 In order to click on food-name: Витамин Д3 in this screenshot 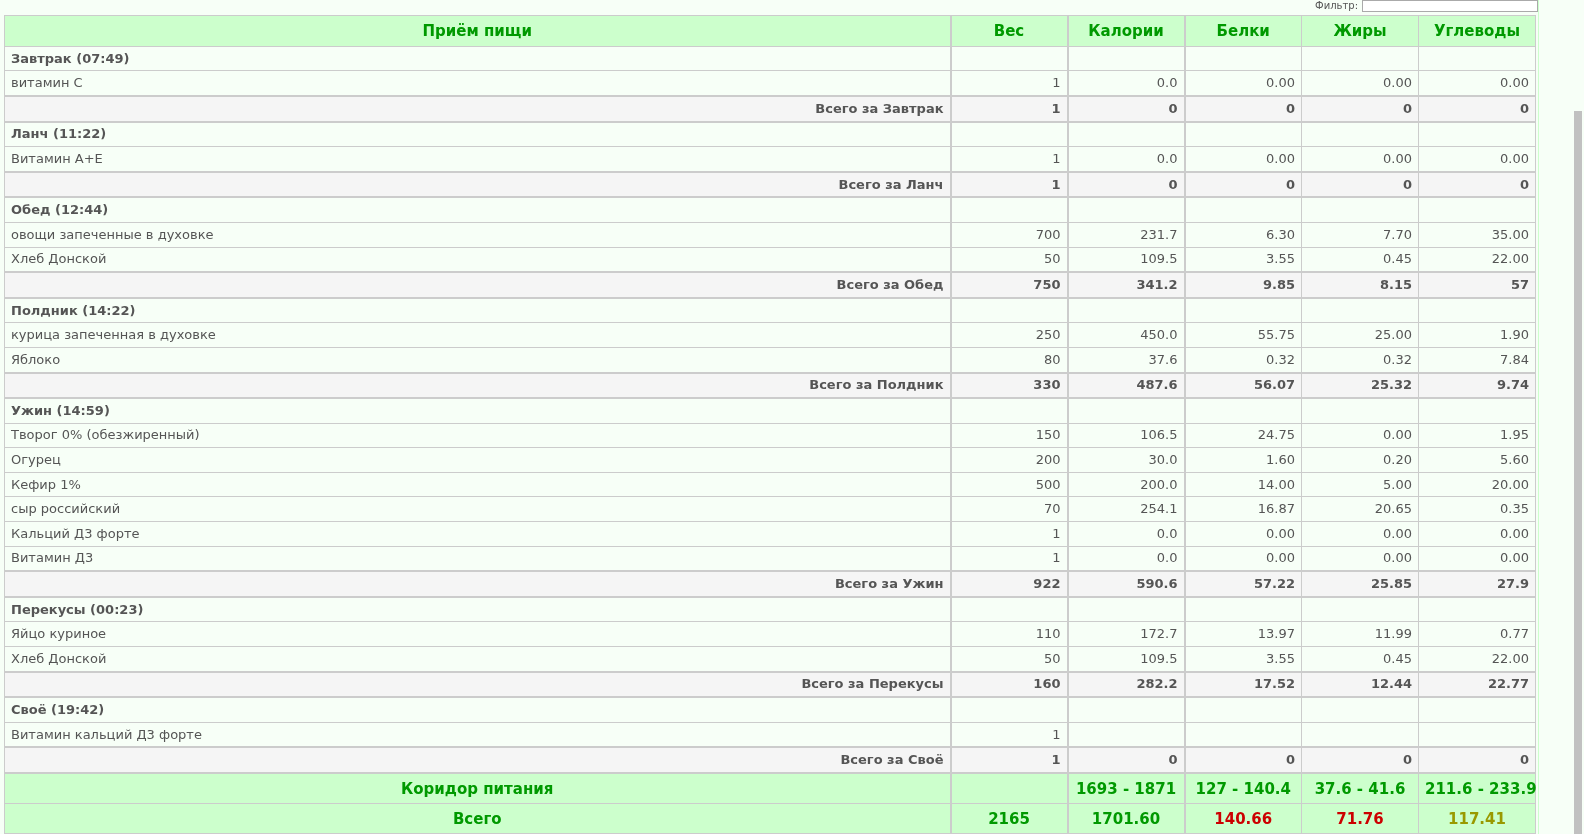, I will do `click(52, 558)`.